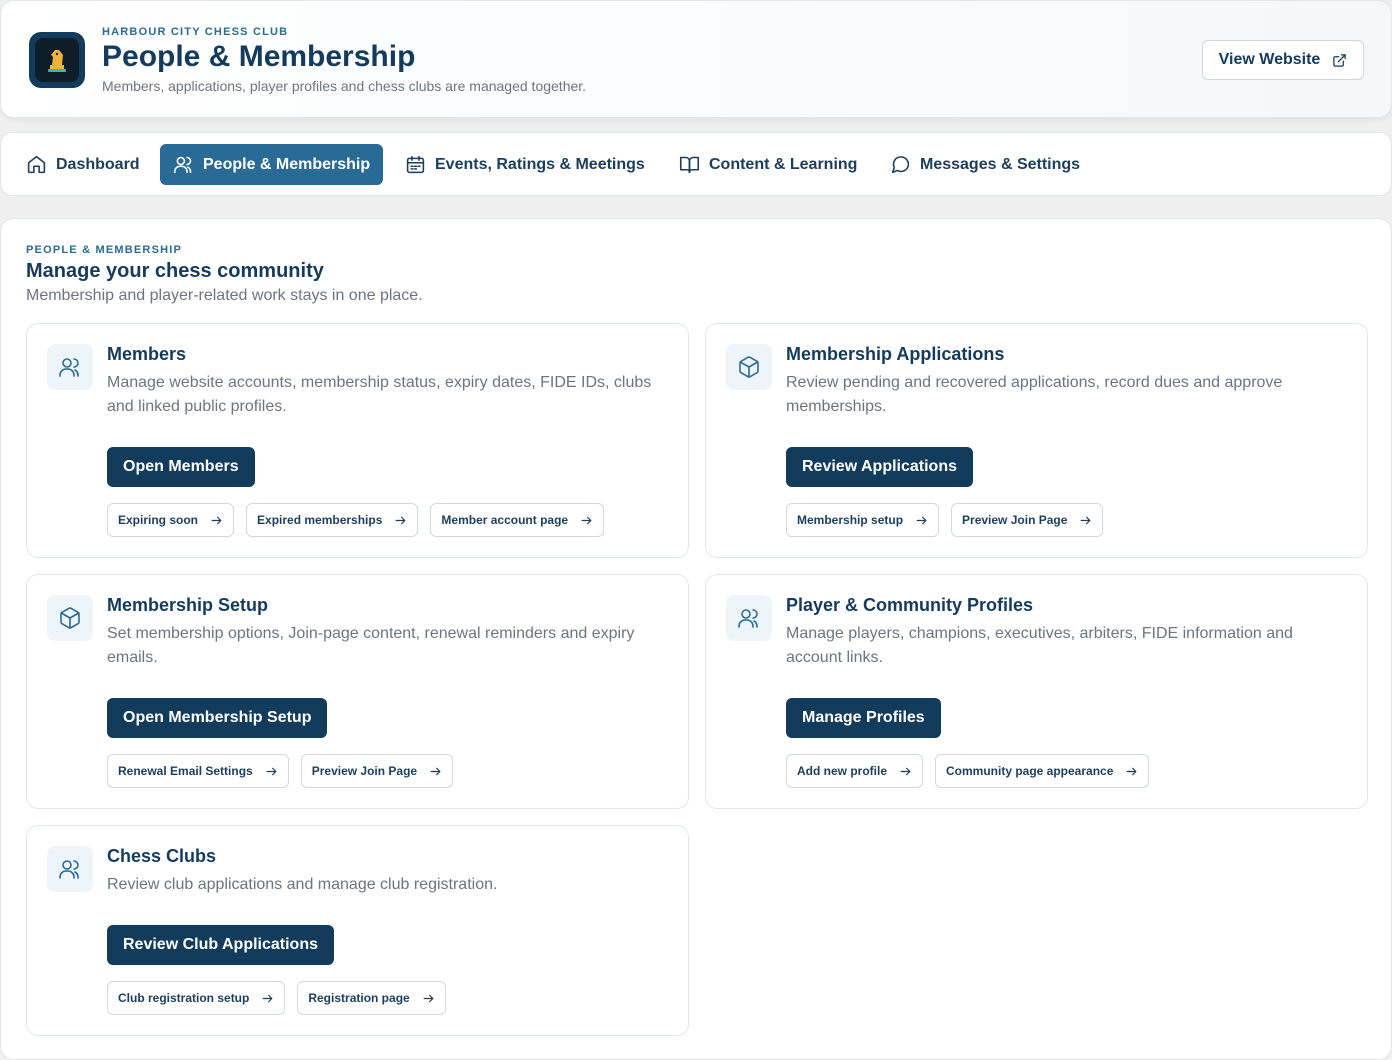 Image resolution: width=1392 pixels, height=1060 pixels. Describe the element at coordinates (505, 520) in the screenshot. I see `link-label: Member account page` at that location.